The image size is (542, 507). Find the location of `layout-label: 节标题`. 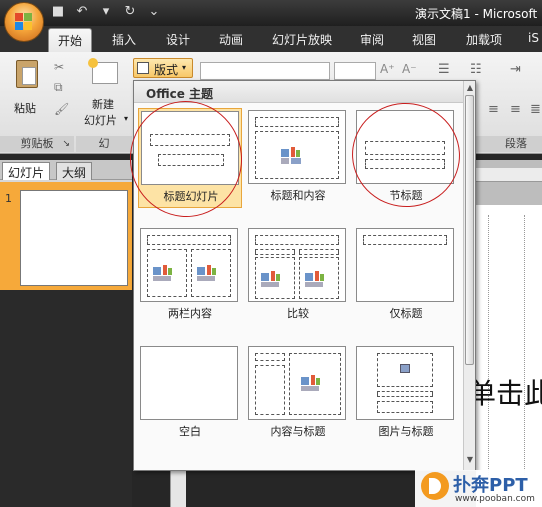

layout-label: 节标题 is located at coordinates (406, 195).